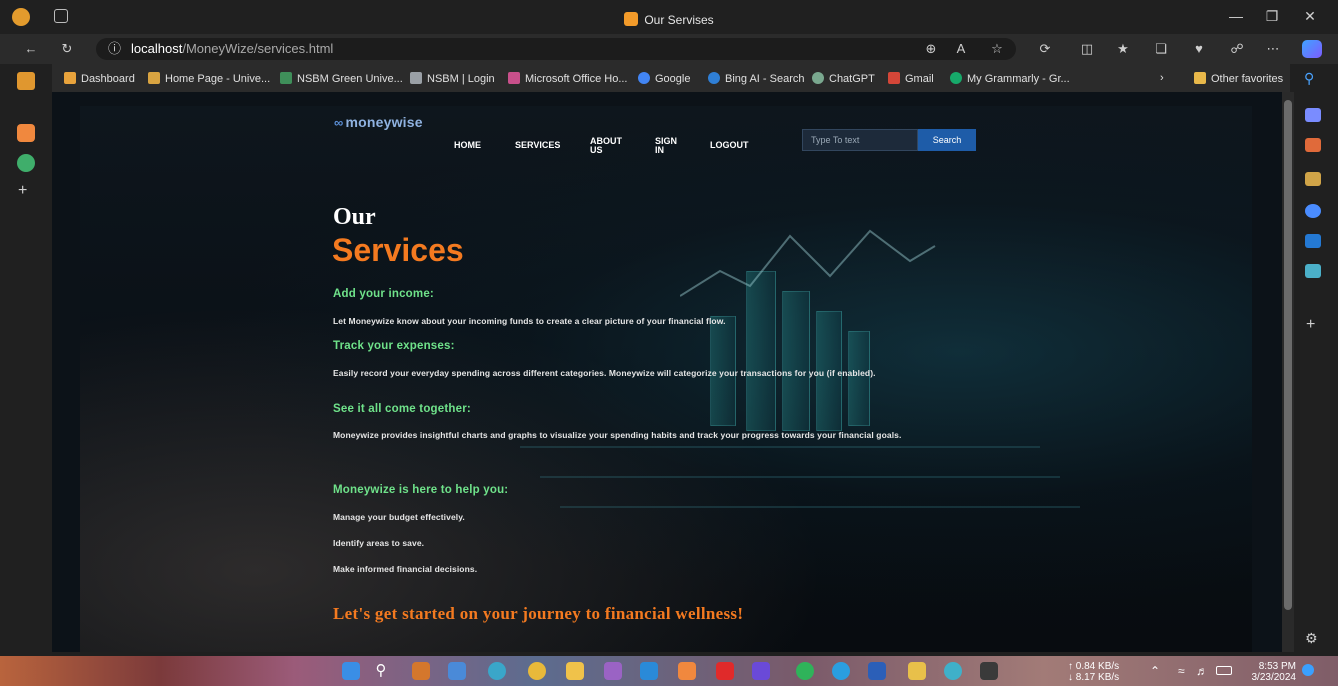  Describe the element at coordinates (666, 146) in the screenshot. I see `nav-signin-link: SIGN IN` at that location.